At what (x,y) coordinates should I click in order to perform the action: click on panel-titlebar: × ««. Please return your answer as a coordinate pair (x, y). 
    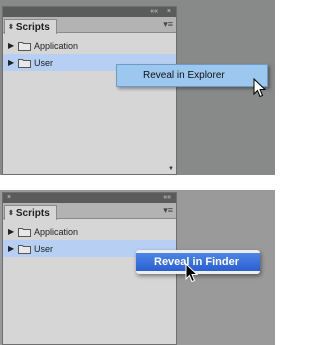
    Looking at the image, I should click on (89, 198).